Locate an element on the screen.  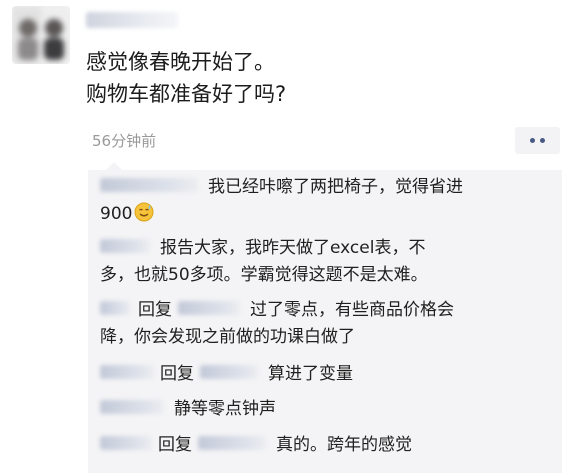
comment-text: 降，你会发现之前做的功课白做了 is located at coordinates (227, 337).